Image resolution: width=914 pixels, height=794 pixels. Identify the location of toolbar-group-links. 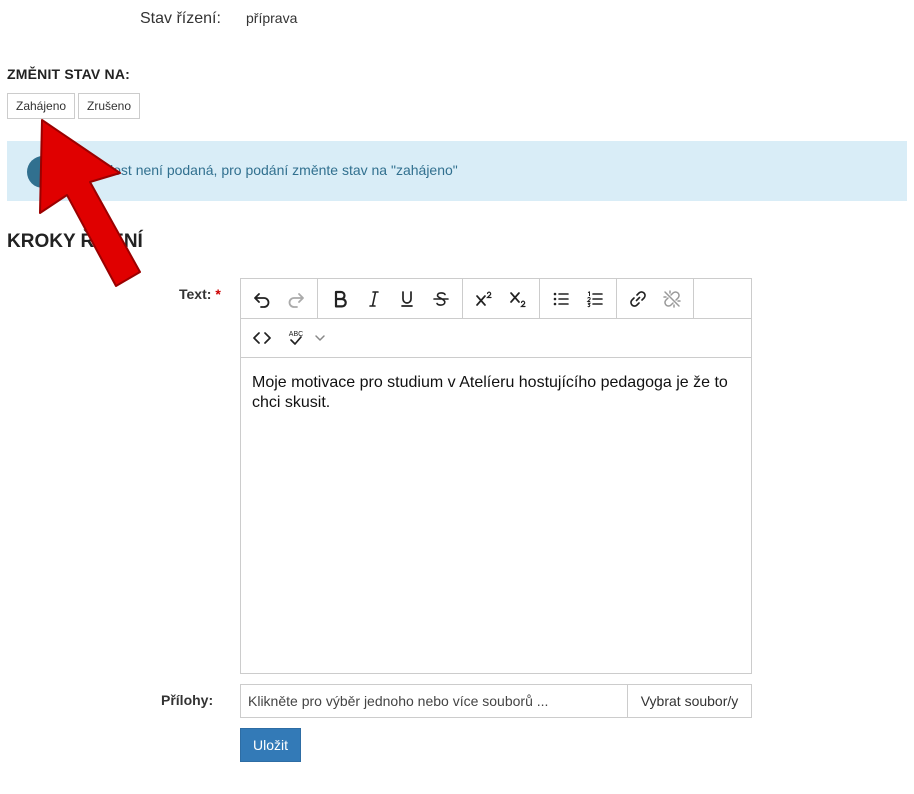
(655, 298).